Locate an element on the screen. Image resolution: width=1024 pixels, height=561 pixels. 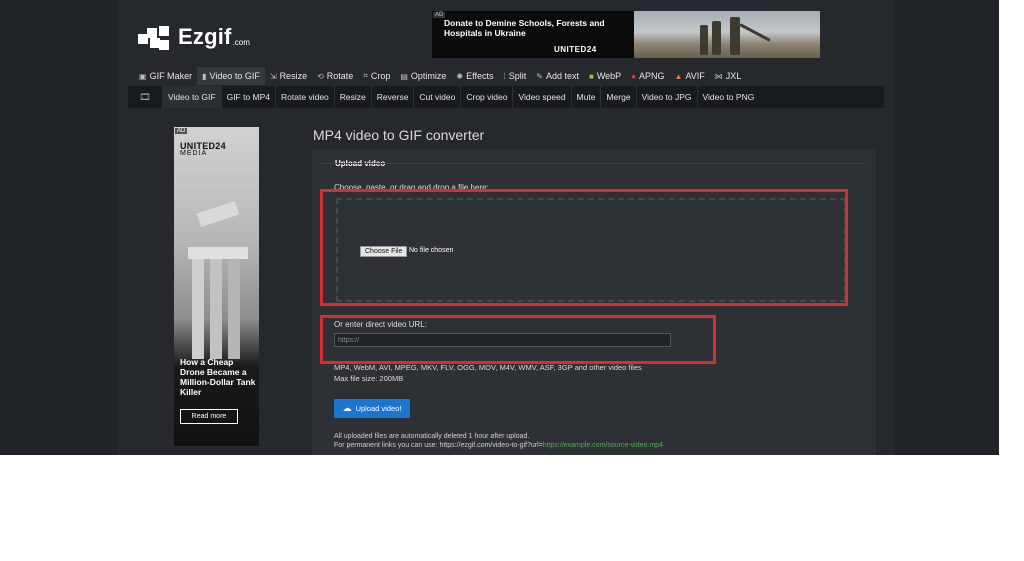
ad-photo is located at coordinates (727, 34).